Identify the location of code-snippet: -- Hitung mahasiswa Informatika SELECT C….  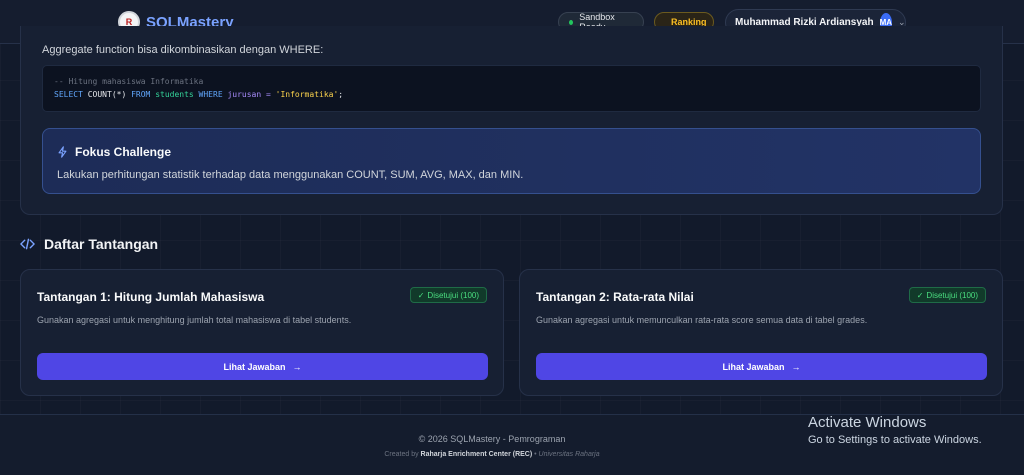
(511, 88).